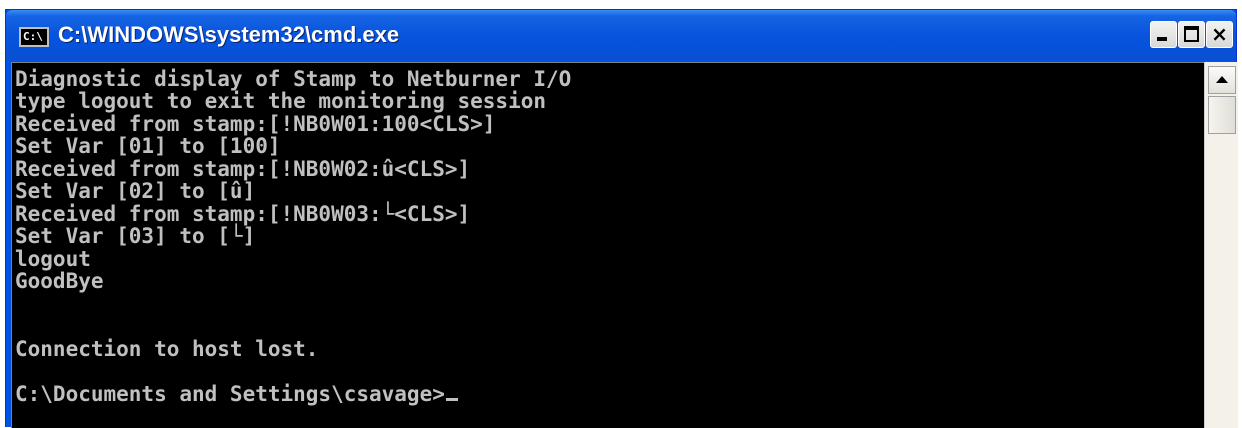 This screenshot has height=428, width=1242. I want to click on minimize-icon, so click(1162, 39).